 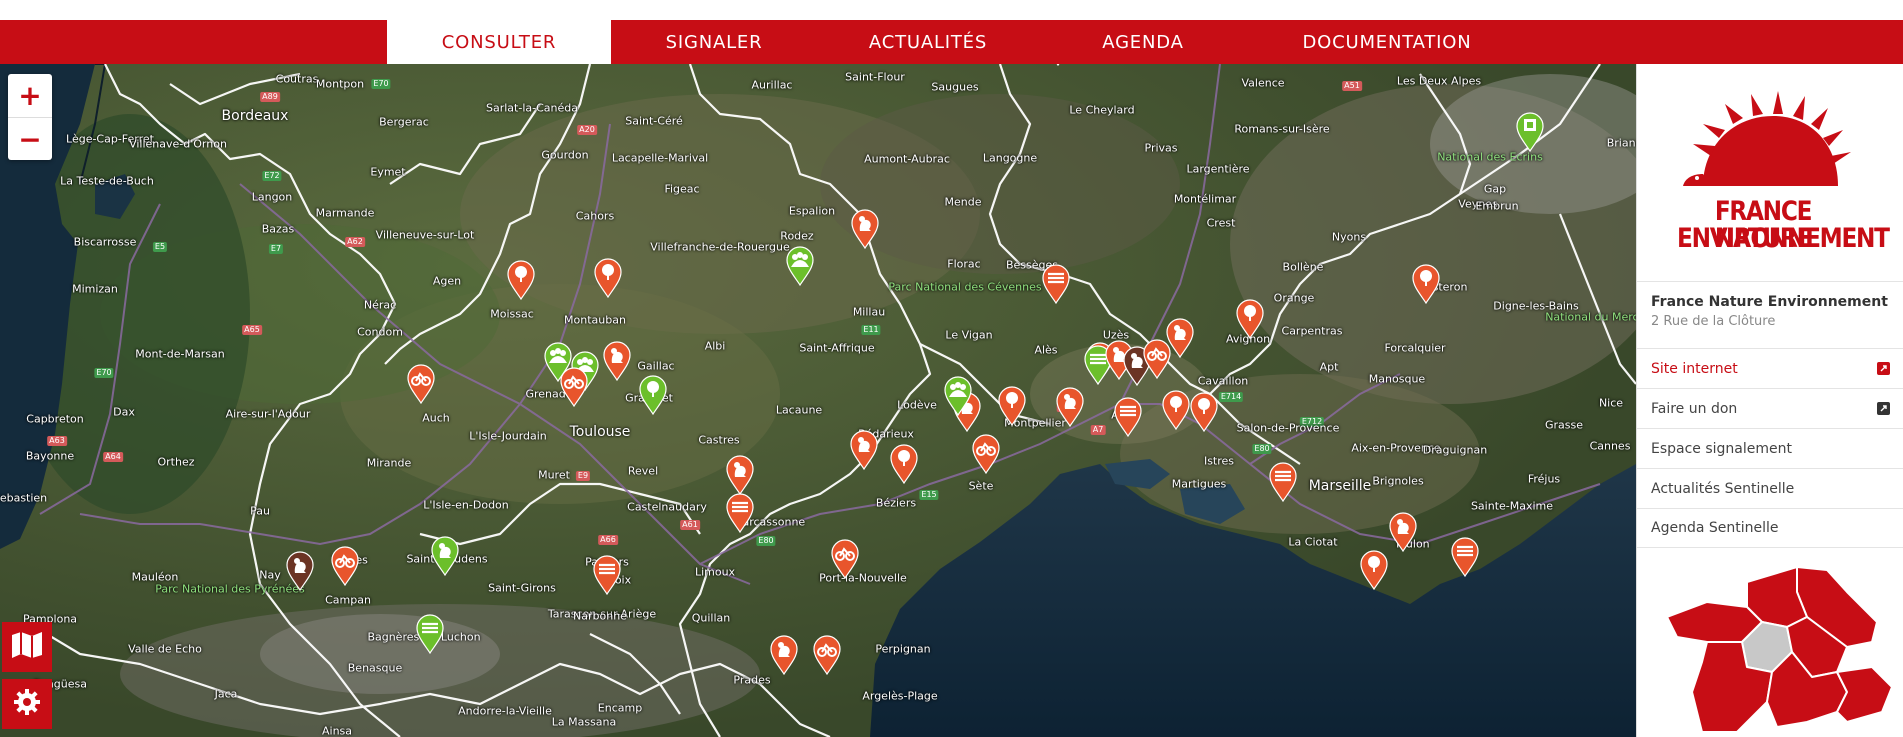 What do you see at coordinates (505, 711) in the screenshot?
I see `city-label: Andorre-la-Vieille` at bounding box center [505, 711].